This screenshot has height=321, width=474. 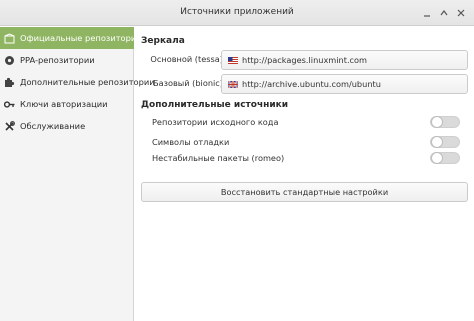 What do you see at coordinates (77, 82) in the screenshot?
I see `sidebar-item-additional-repos: Дополнительные репозитории` at bounding box center [77, 82].